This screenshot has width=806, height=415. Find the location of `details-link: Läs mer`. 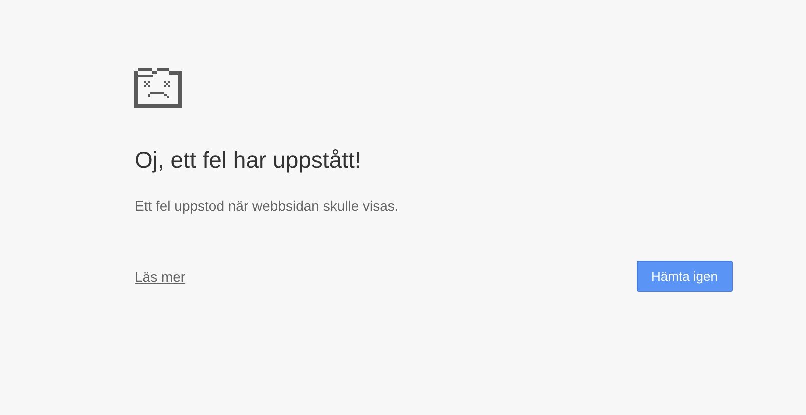

details-link: Läs mer is located at coordinates (160, 276).